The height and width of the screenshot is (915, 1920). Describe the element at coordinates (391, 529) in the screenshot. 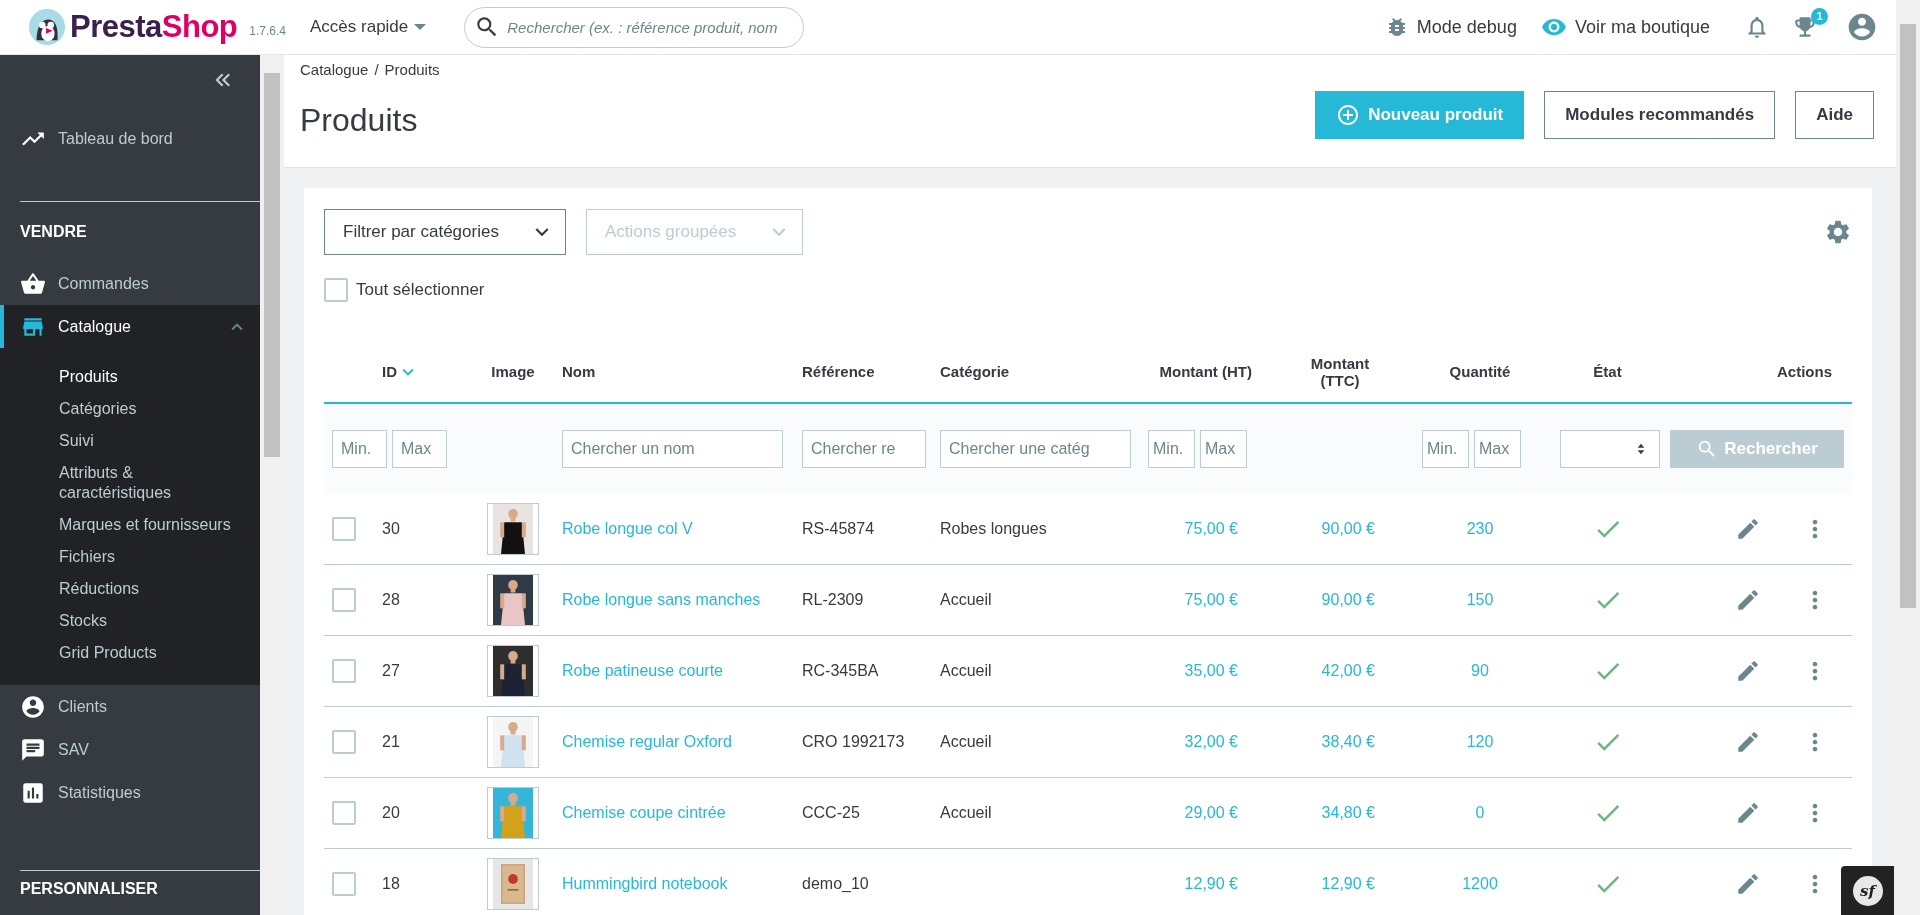

I see `id-text: 30` at that location.